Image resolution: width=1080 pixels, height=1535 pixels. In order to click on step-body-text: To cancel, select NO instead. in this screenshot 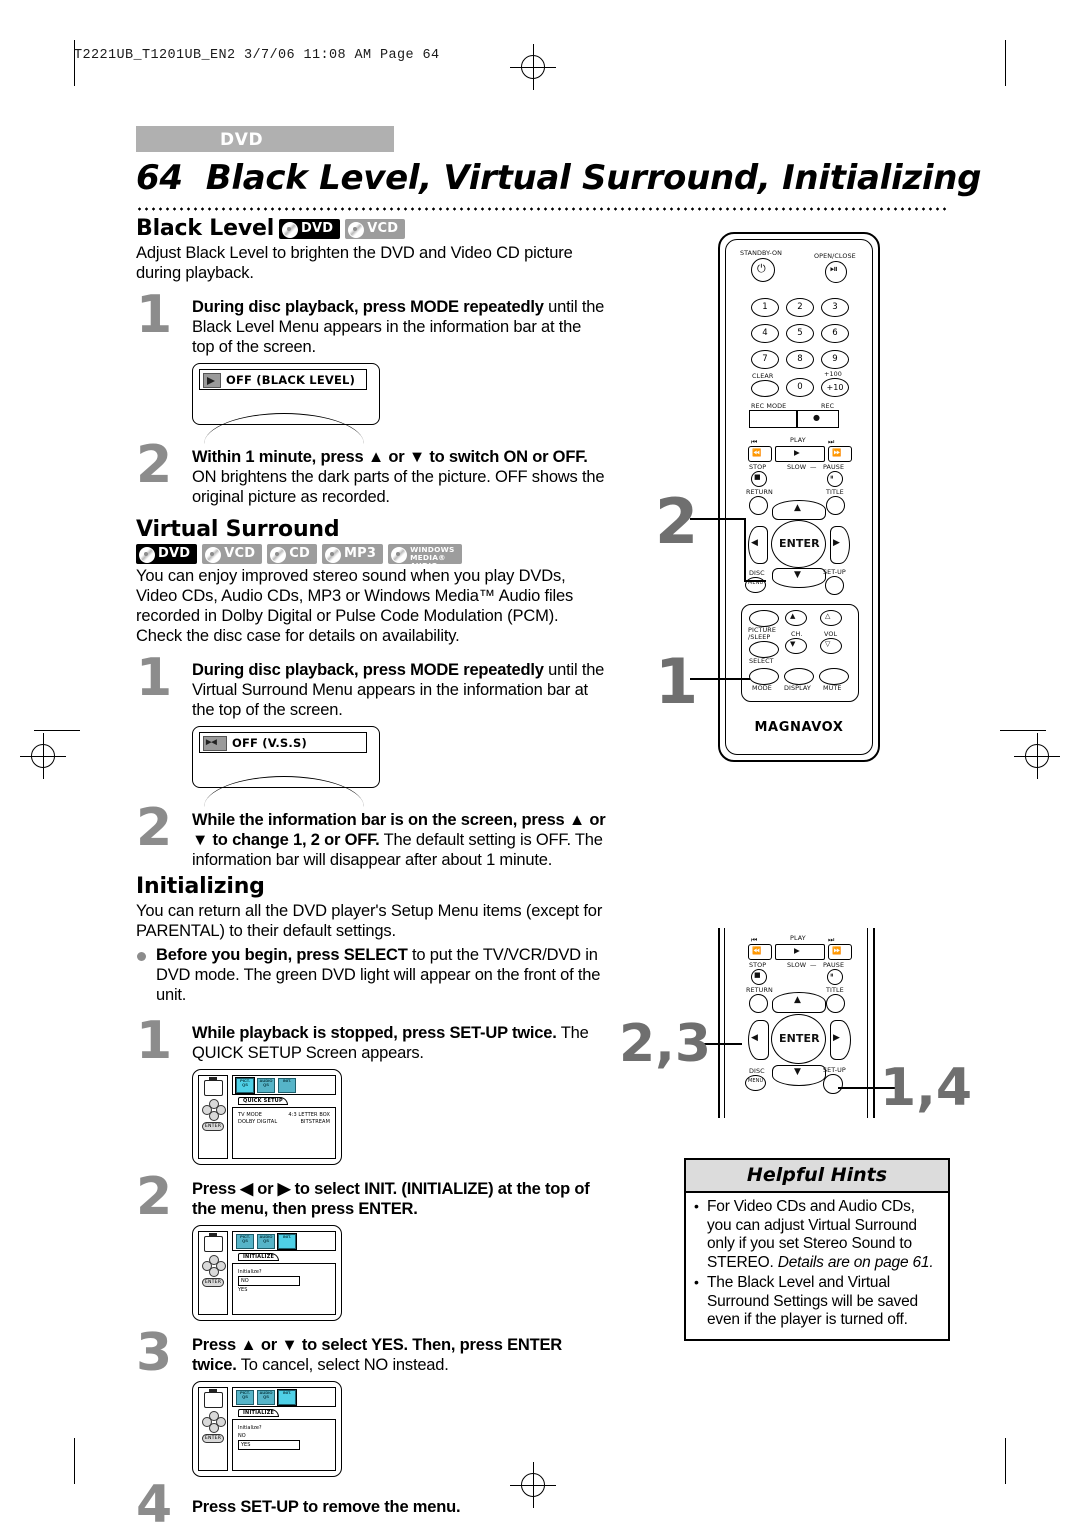, I will do `click(344, 1365)`.